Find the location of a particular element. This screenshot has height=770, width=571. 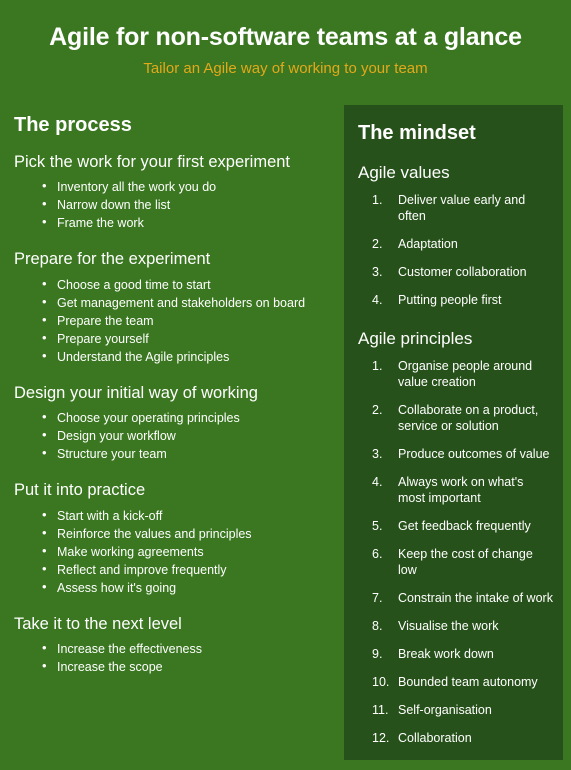

list-item: 7. Constrain the intake of work is located at coordinates (462, 598).